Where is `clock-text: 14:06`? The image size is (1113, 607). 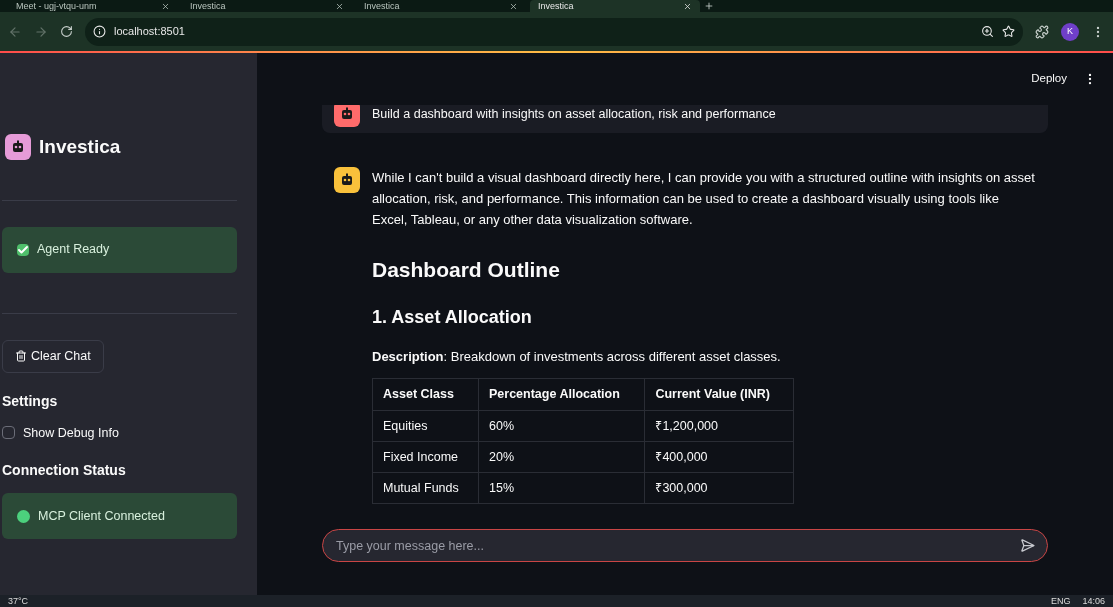 clock-text: 14:06 is located at coordinates (1093, 601).